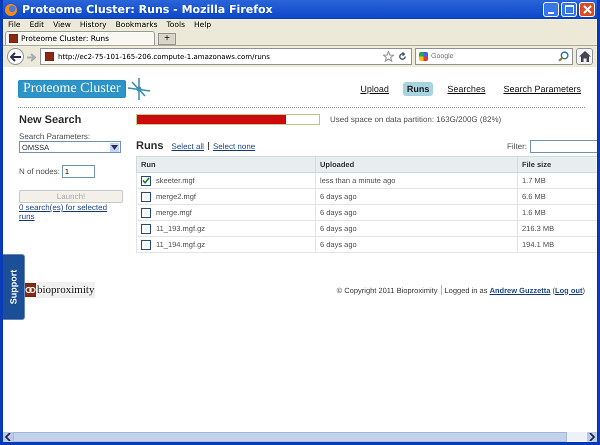 Image resolution: width=600 pixels, height=445 pixels. Describe the element at coordinates (30, 290) in the screenshot. I see `brand-icon` at that location.